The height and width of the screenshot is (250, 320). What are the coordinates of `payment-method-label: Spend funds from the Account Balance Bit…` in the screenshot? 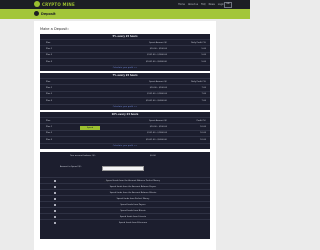 It's located at (133, 193).